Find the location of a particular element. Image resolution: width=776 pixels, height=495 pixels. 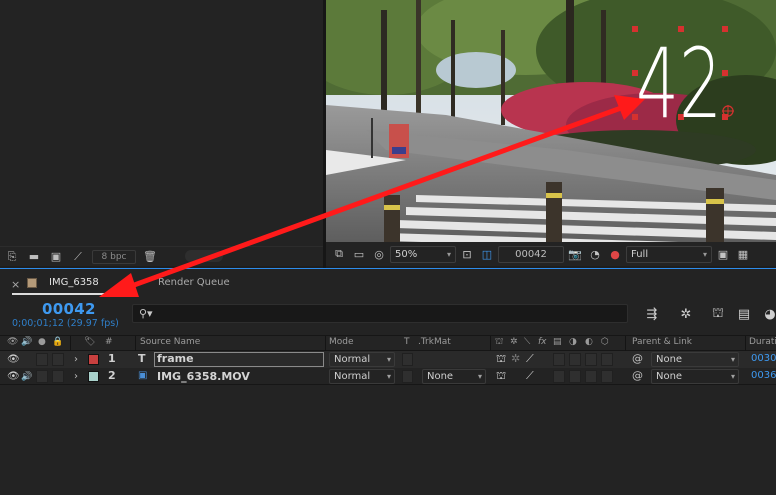

flowchart-icon: ⟋ is located at coordinates (78, 257).